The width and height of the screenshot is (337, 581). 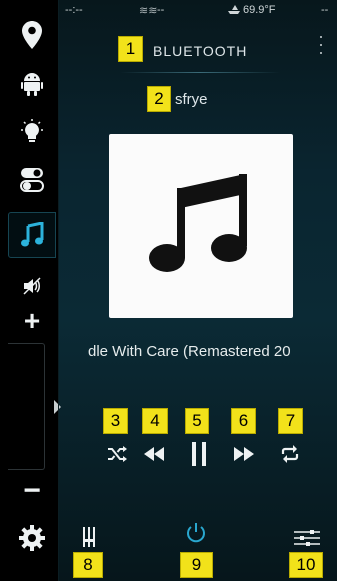 I want to click on repeat-button, so click(x=290, y=454).